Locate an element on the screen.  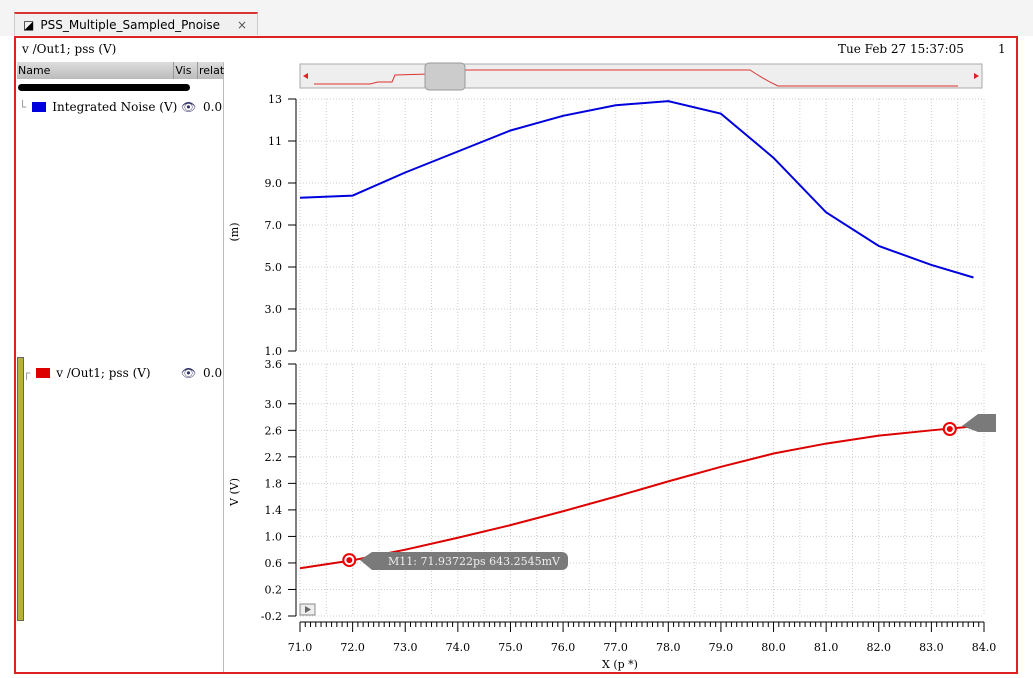
x-tick-label: 76.0 is located at coordinates (563, 647).